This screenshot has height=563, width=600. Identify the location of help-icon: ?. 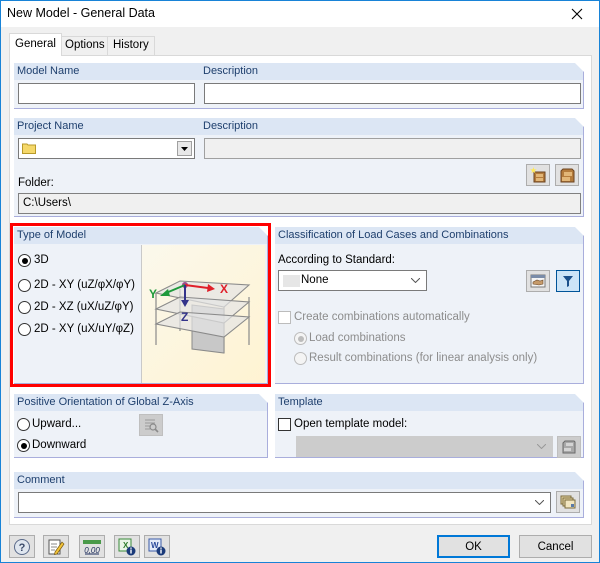
(22, 546).